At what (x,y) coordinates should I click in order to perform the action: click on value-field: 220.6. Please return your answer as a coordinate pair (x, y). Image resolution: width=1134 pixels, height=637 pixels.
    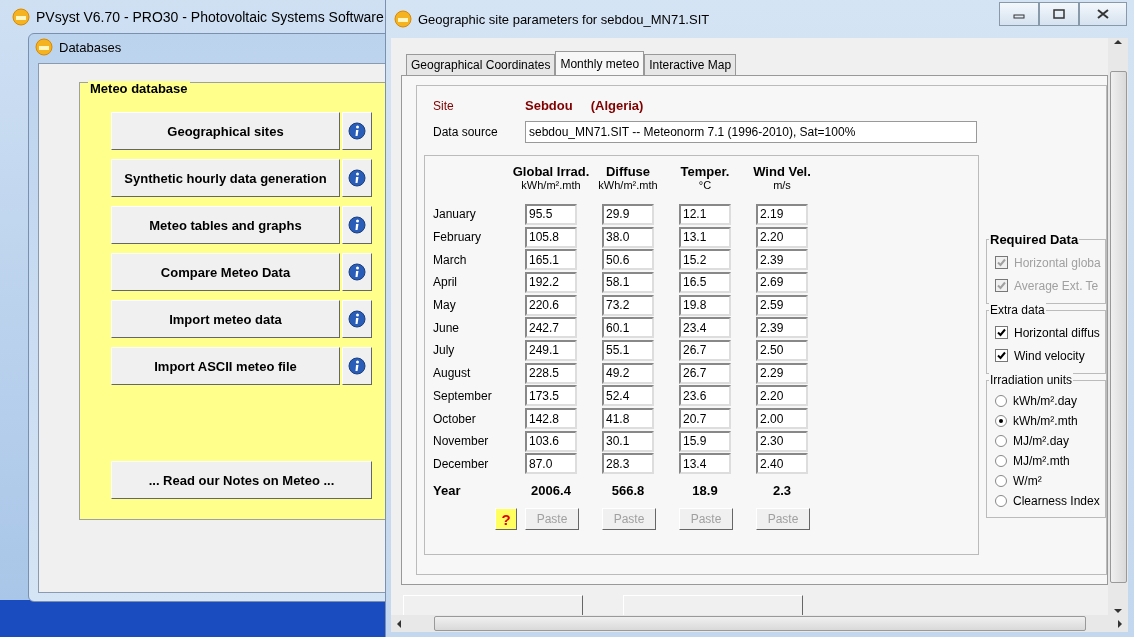
    Looking at the image, I should click on (551, 305).